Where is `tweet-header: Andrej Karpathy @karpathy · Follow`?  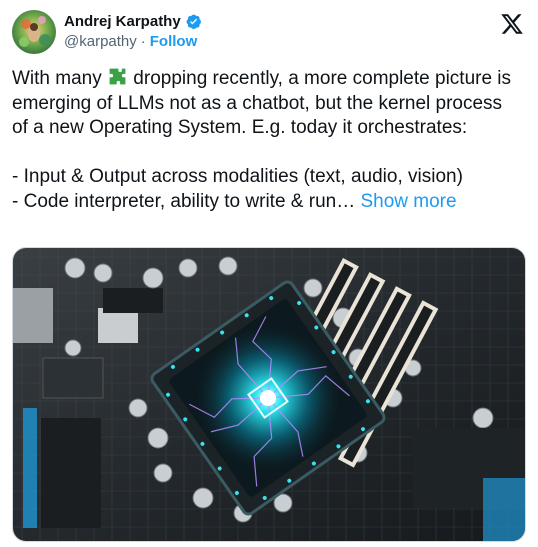
tweet-header: Andrej Karpathy @karpathy · Follow is located at coordinates (269, 34).